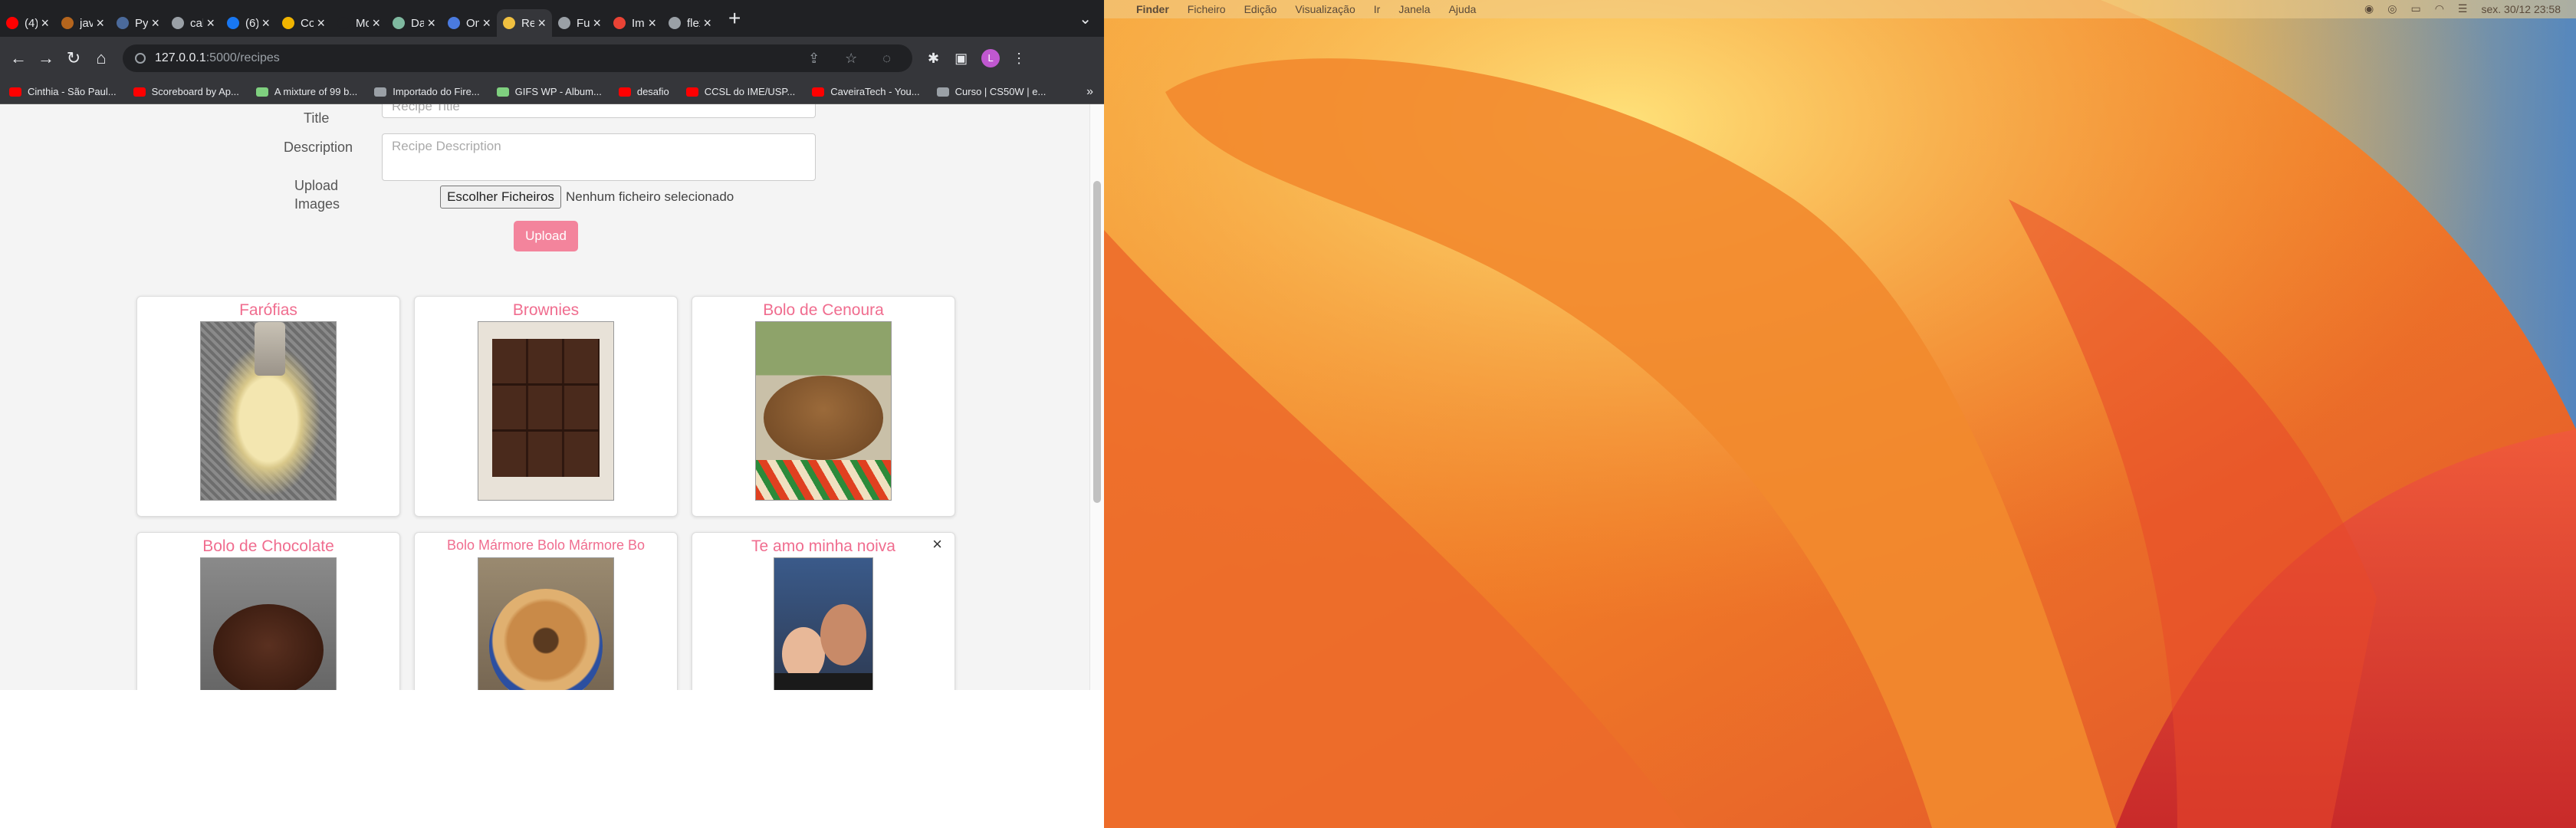 This screenshot has height=828, width=2576. What do you see at coordinates (824, 611) in the screenshot?
I see `recipe-card-te-amo-minha-noiva: Te amo minha noiva ×` at bounding box center [824, 611].